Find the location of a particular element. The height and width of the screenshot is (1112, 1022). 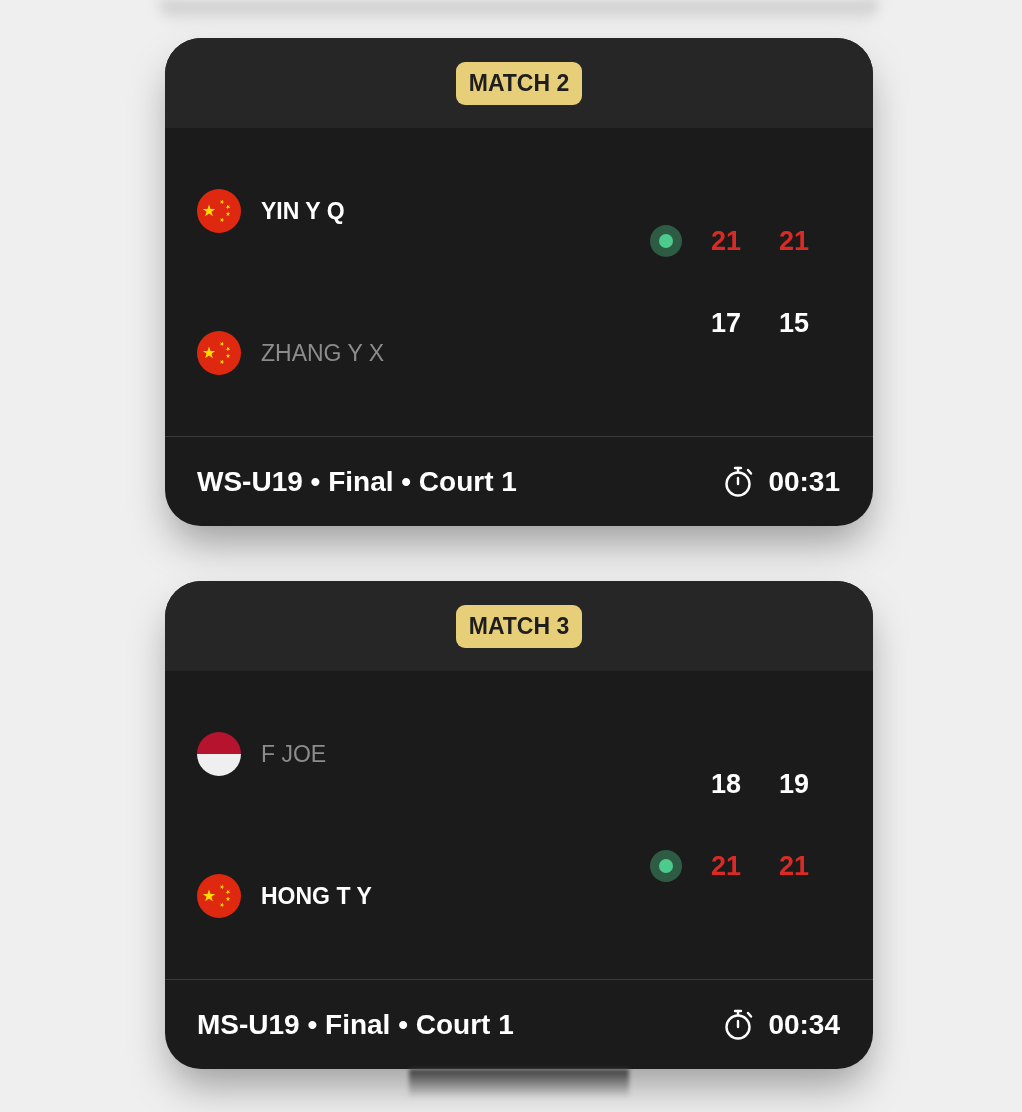

player-name: F JOE is located at coordinates (294, 754).